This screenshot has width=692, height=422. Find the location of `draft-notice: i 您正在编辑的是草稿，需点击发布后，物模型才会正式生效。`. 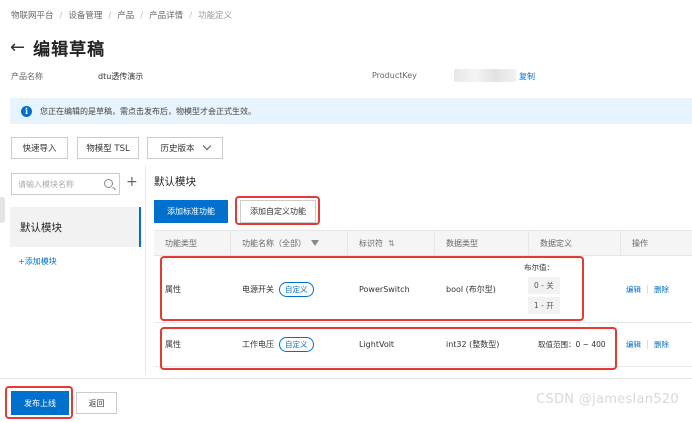

draft-notice: i 您正在编辑的是草稿，需点击发布后，物模型才会正式生效。 is located at coordinates (351, 111).